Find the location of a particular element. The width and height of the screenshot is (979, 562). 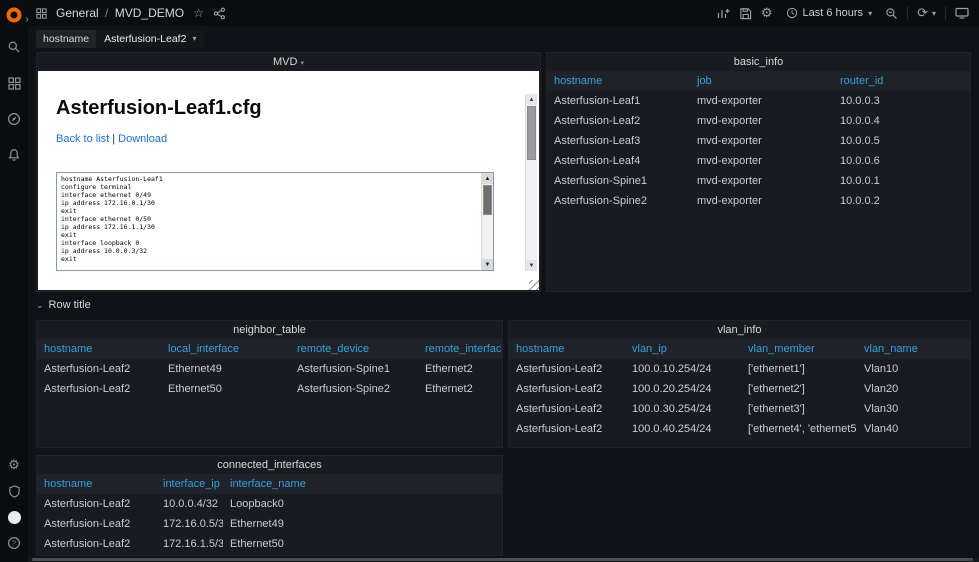

refresh-button: ⟳ ▾ is located at coordinates (926, 13).